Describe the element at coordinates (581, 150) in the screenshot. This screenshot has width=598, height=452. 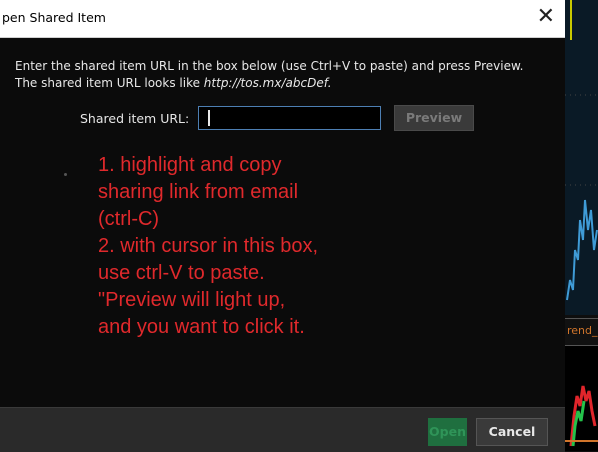
I see `price-plot` at that location.